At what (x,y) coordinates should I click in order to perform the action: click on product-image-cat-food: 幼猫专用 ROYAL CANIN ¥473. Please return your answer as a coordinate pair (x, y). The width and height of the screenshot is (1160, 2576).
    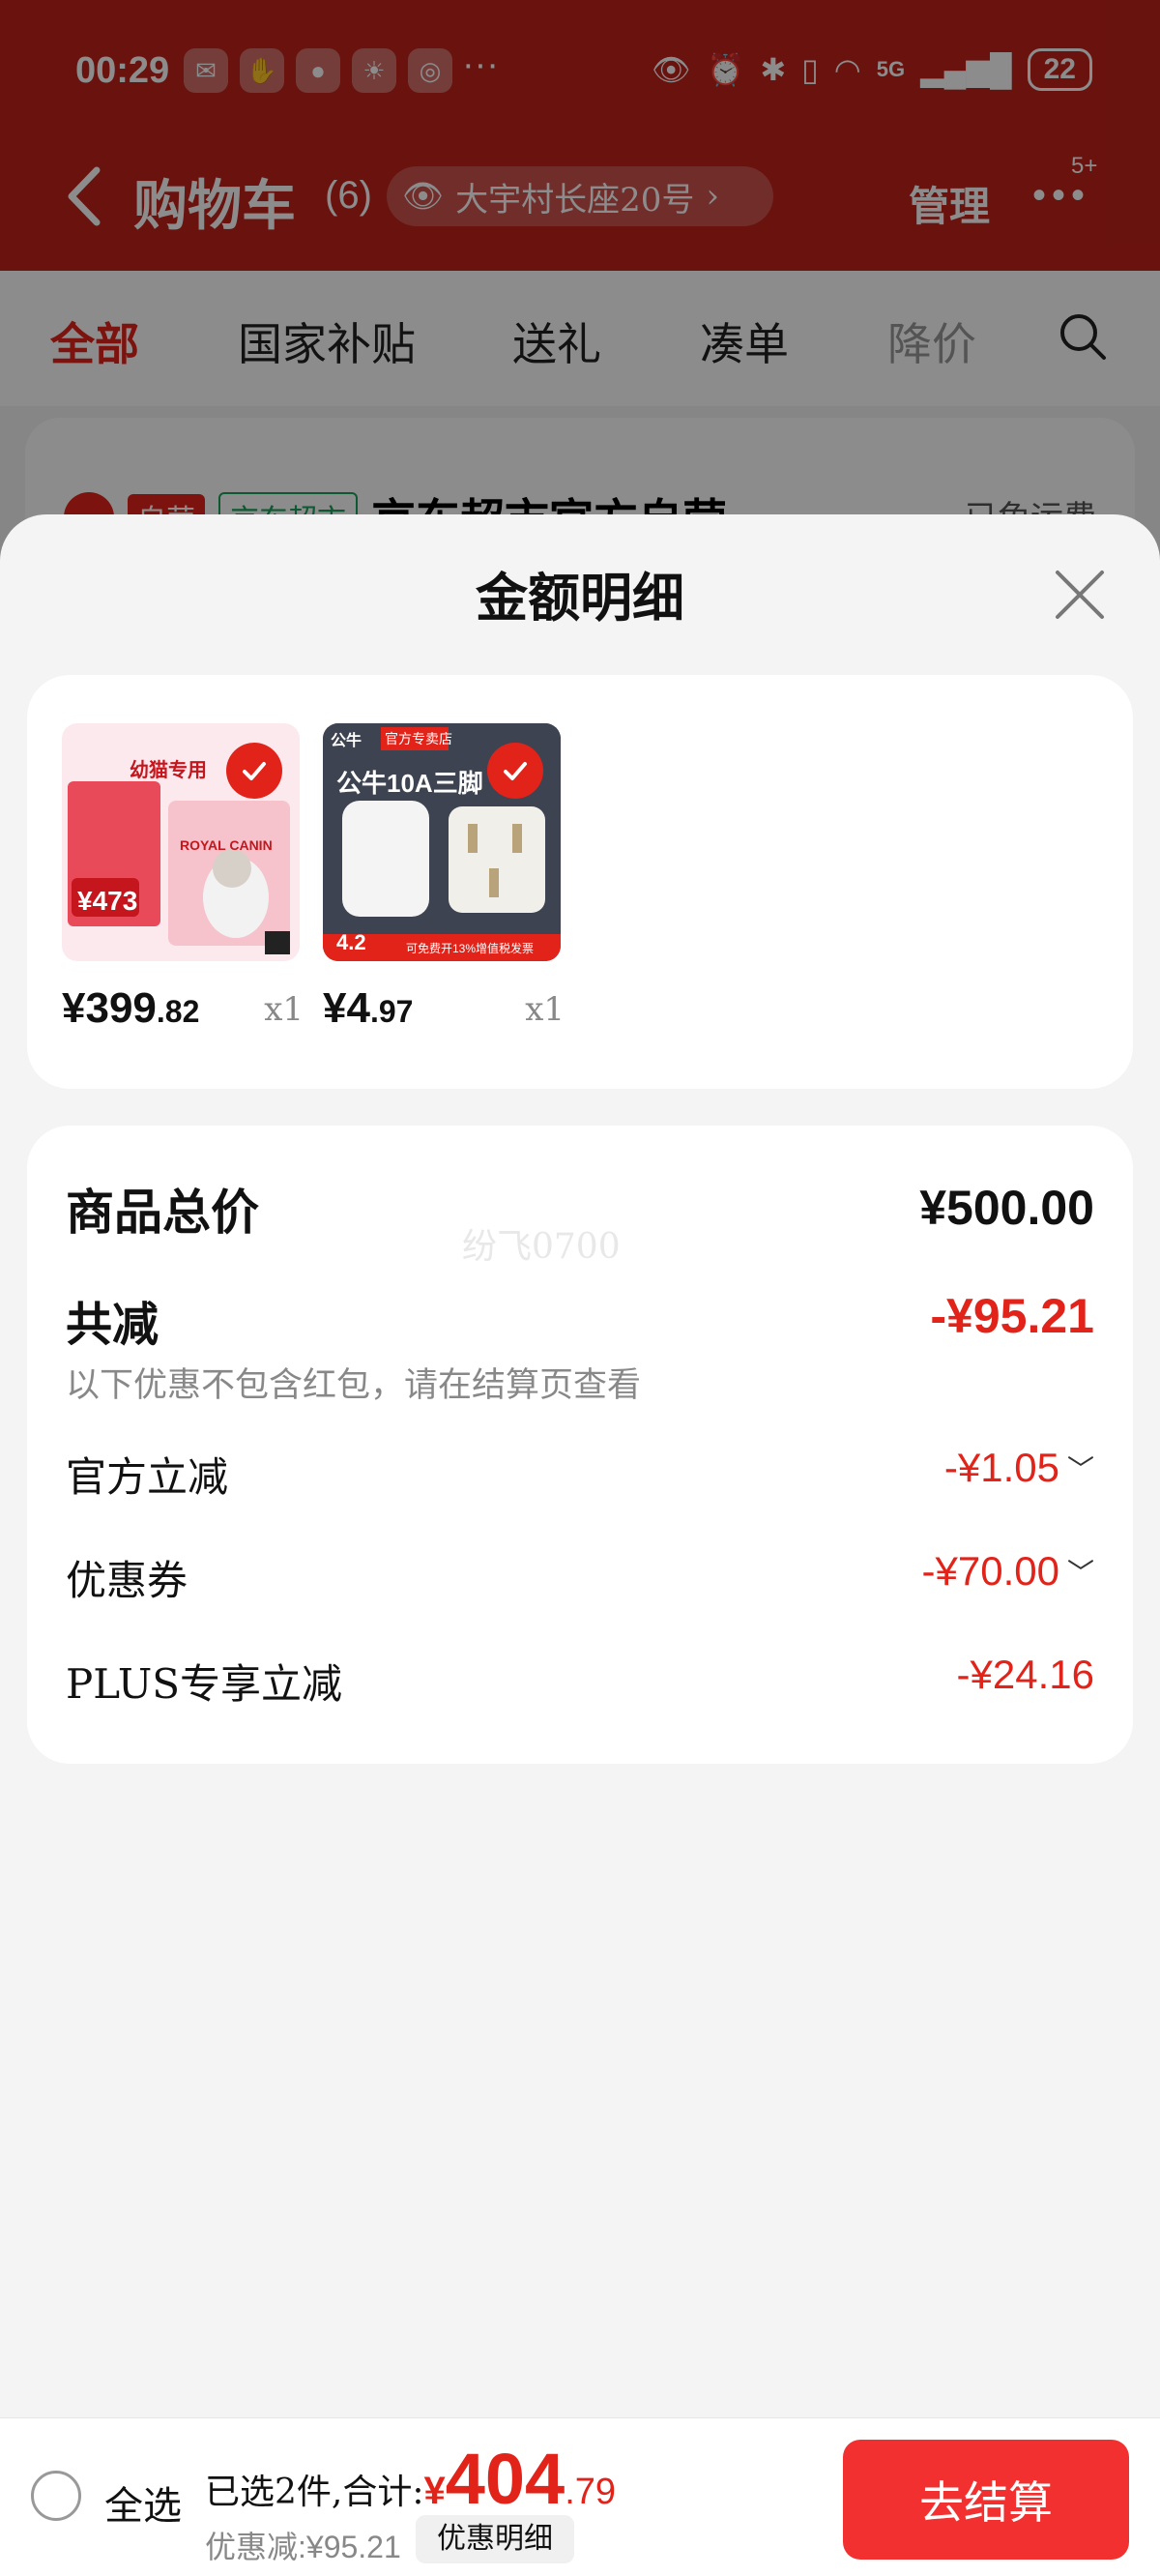
    Looking at the image, I should click on (181, 842).